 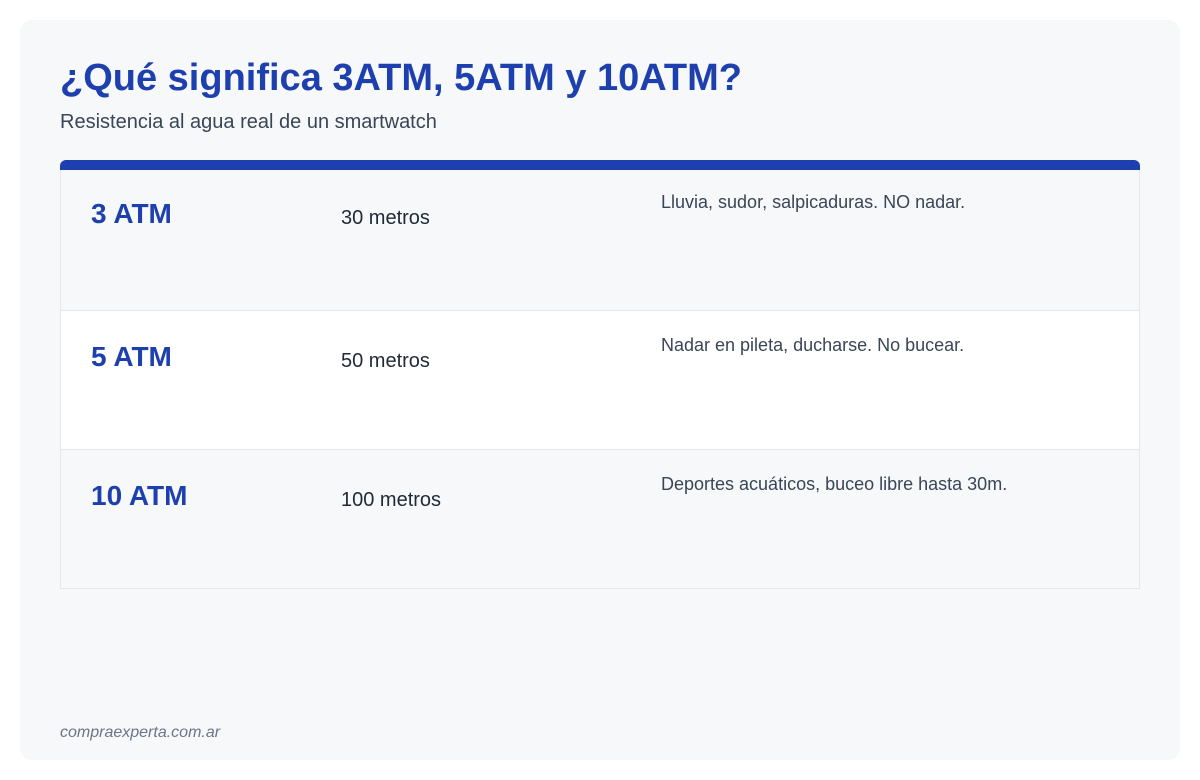 I want to click on usage-description: Nadar en pileta, ducharse. No bucear., so click(x=813, y=345).